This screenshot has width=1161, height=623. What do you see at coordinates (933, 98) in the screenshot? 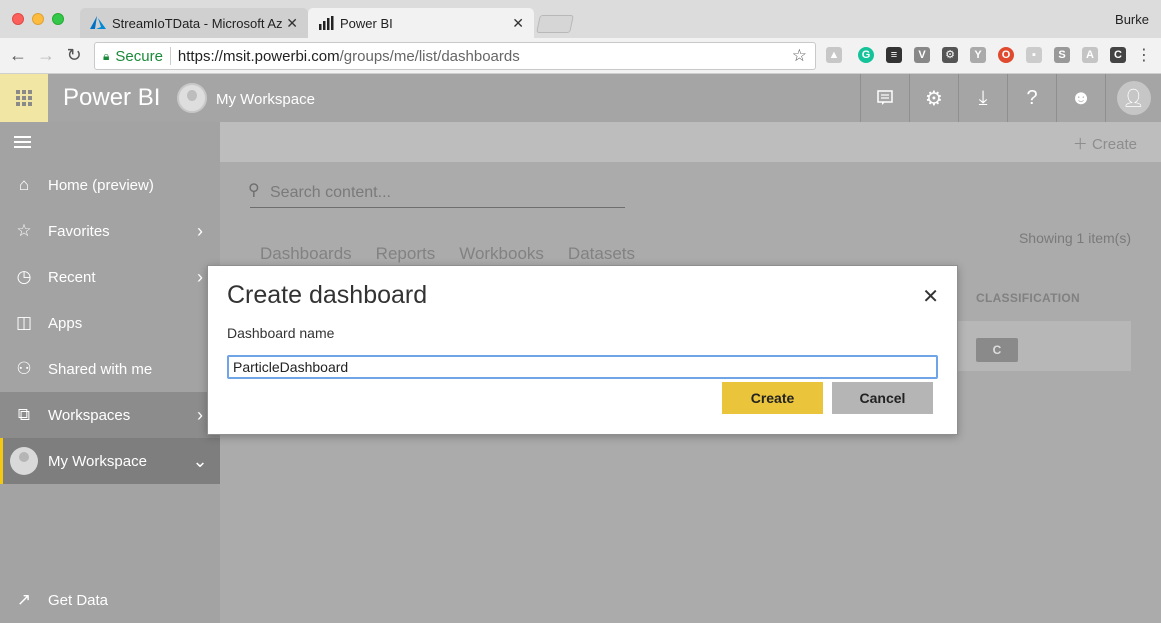
I see `settings-gear-icon: ⚙` at bounding box center [933, 98].